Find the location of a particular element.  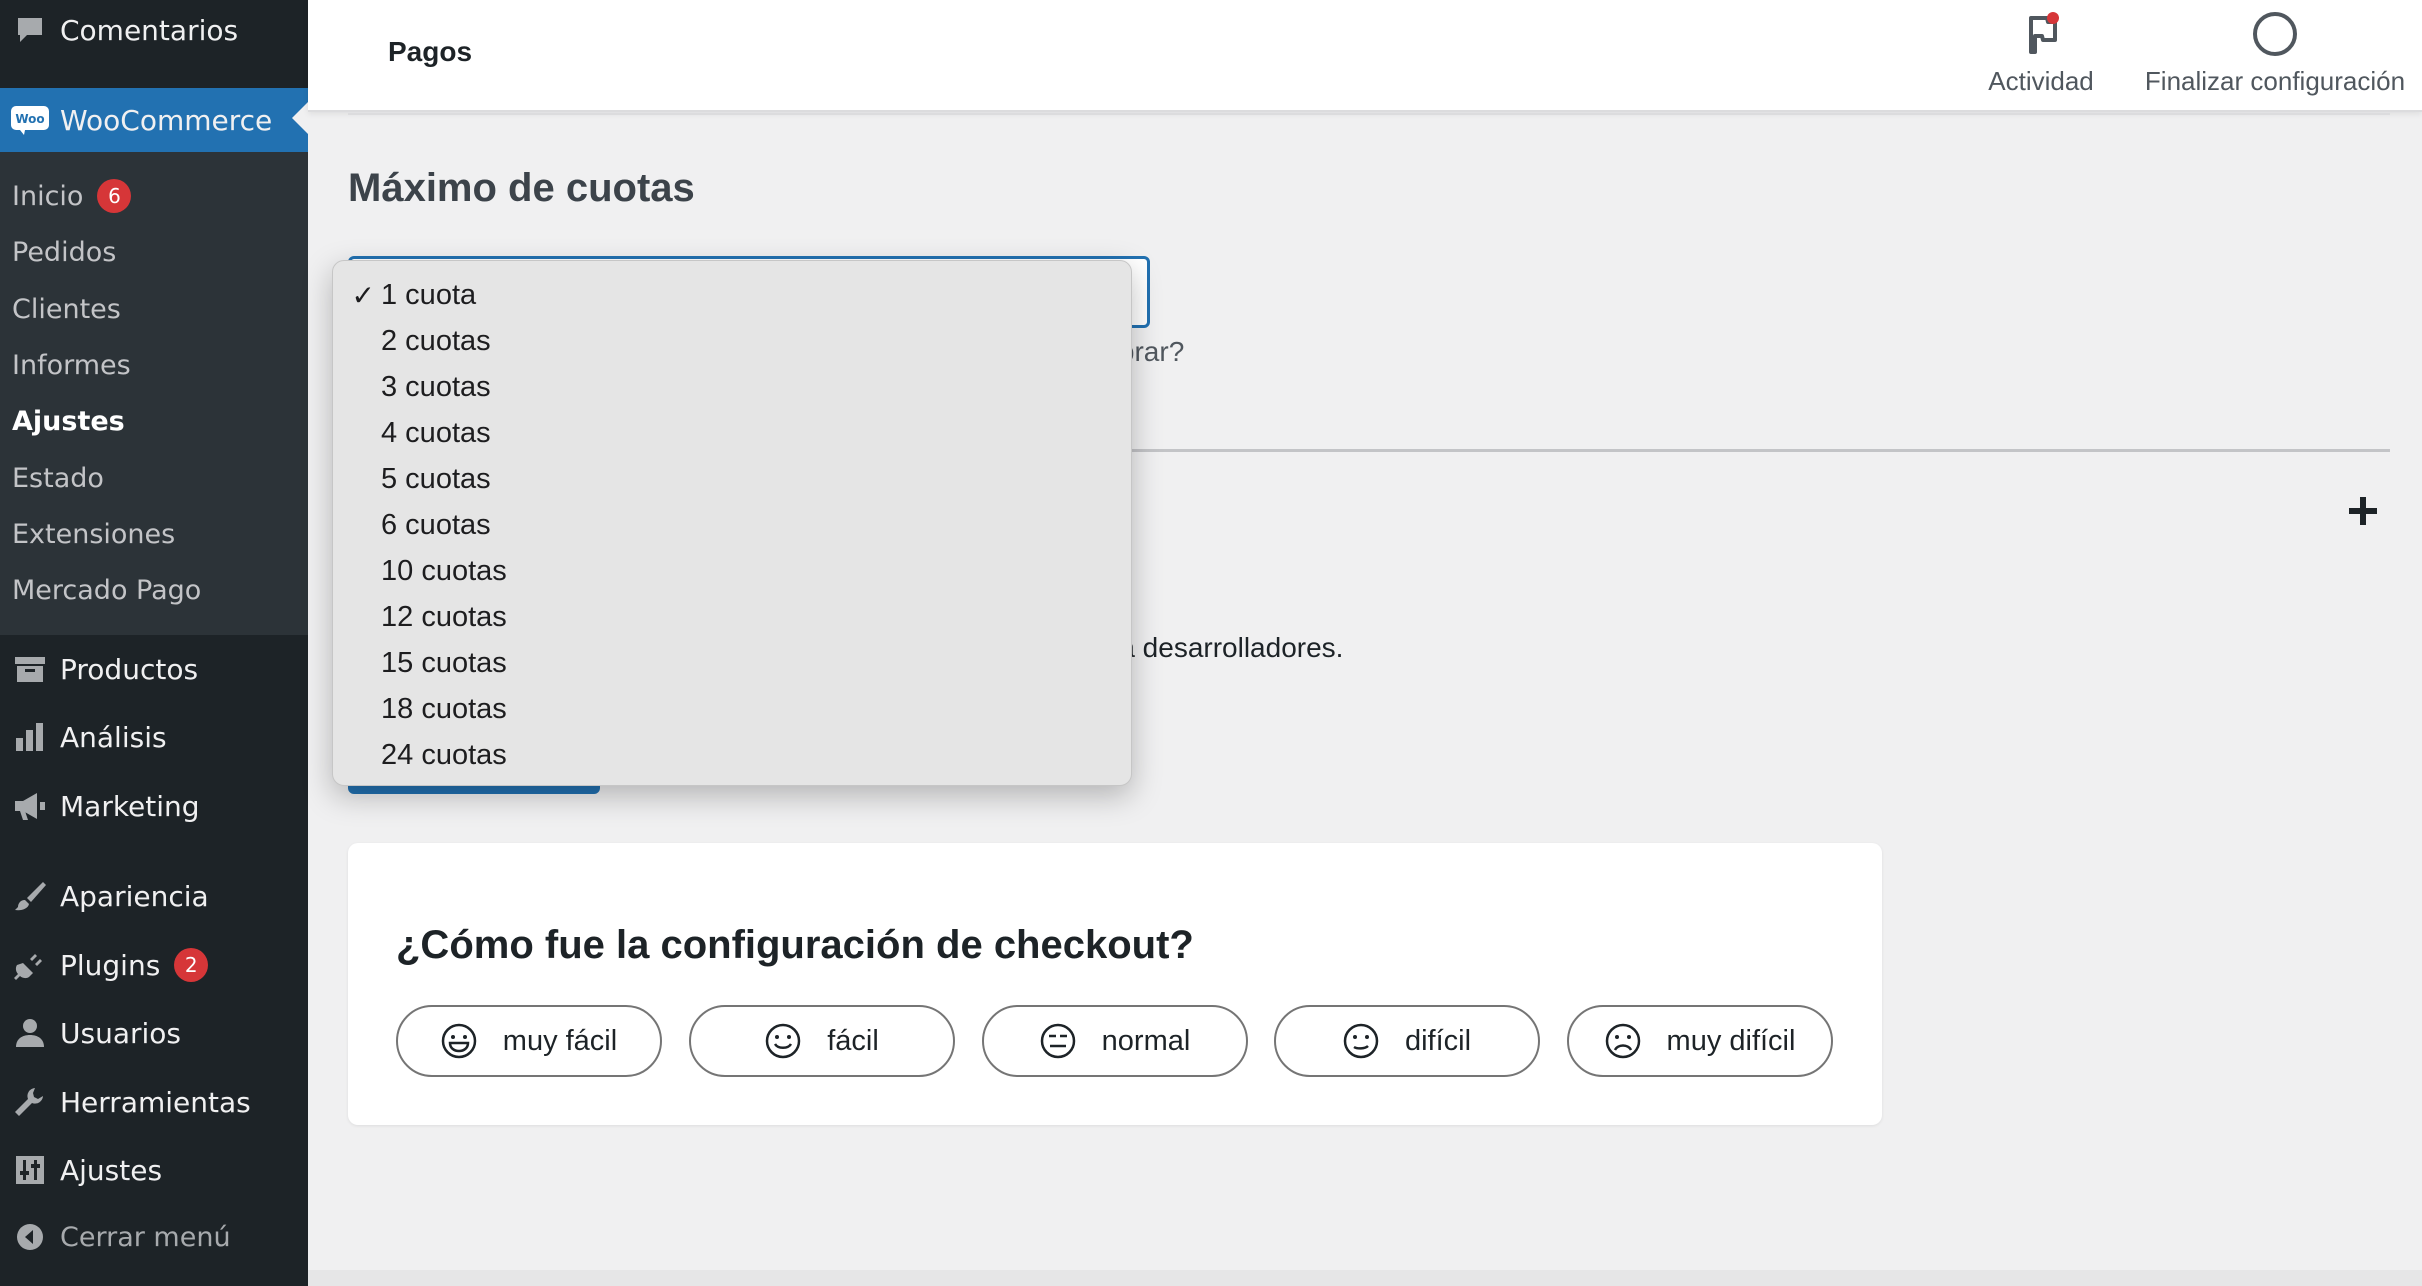

rating-button-very-easy: muy fácil is located at coordinates (529, 1041).